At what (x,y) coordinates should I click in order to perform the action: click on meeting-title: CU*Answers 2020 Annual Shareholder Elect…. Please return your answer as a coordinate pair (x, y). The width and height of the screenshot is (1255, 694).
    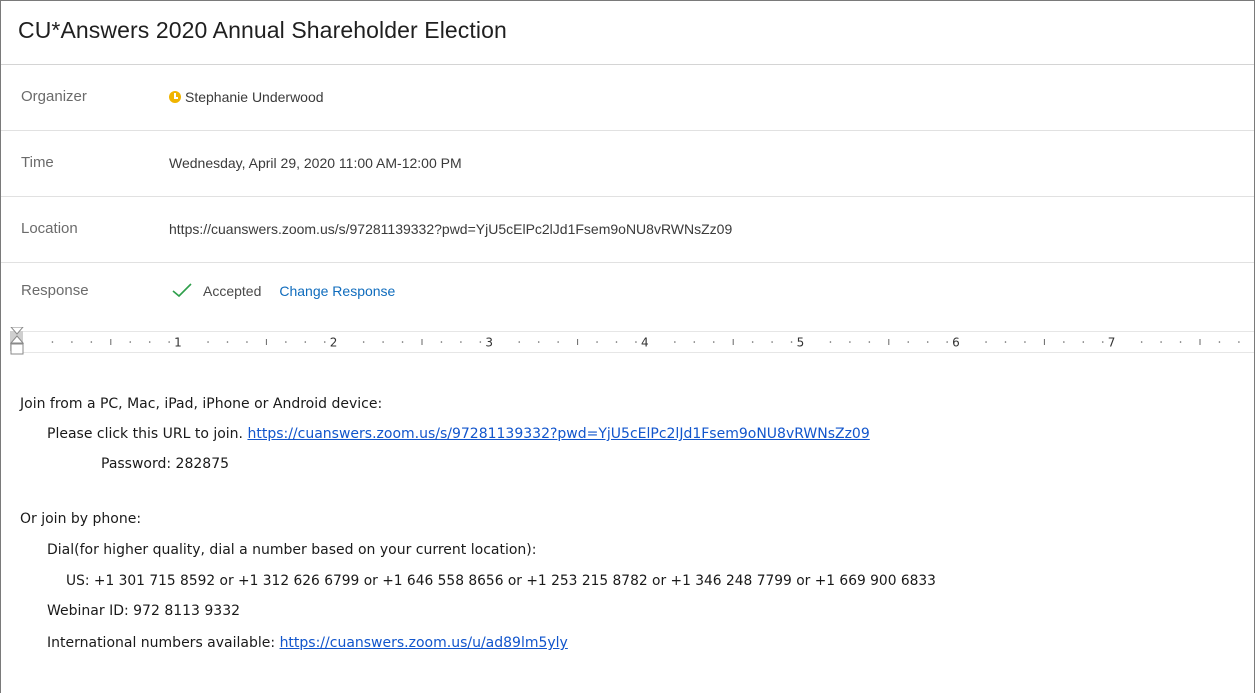
    Looking at the image, I should click on (262, 30).